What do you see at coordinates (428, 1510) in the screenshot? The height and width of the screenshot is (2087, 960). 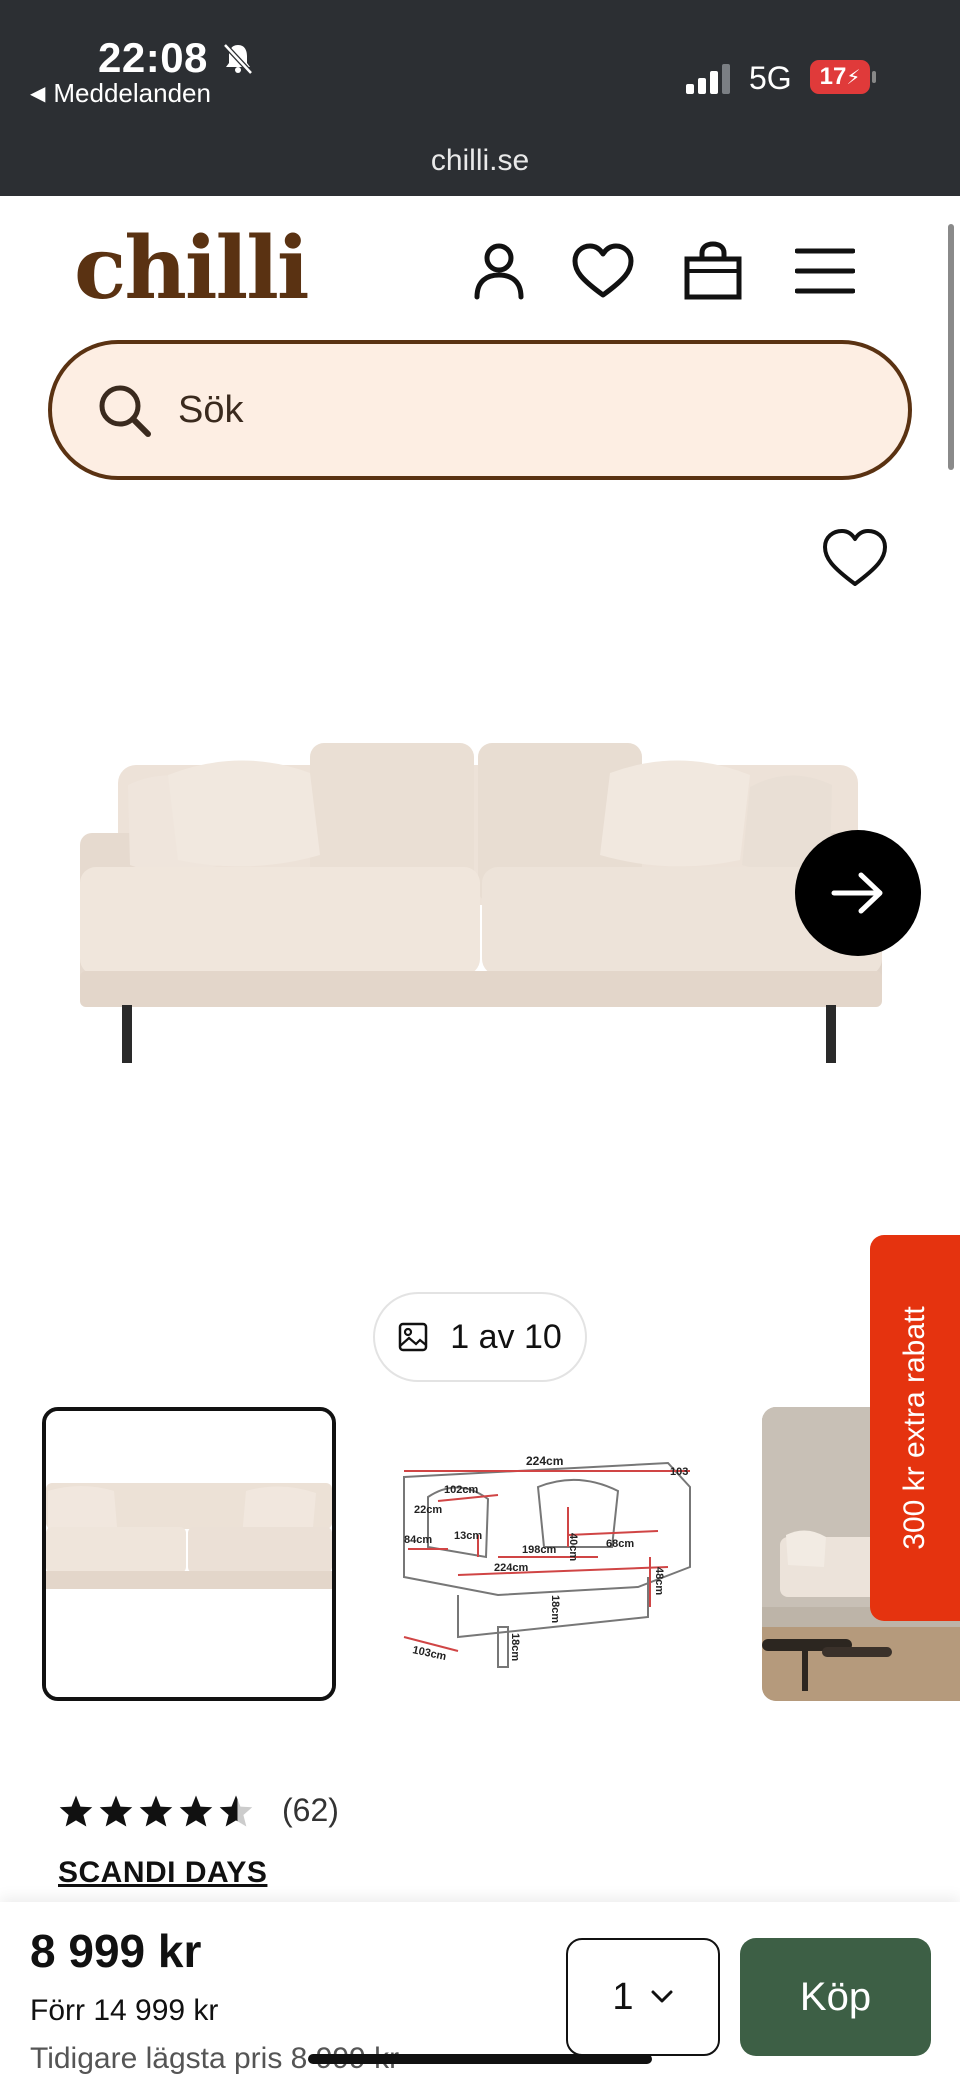 I see `dim-label: 22cm` at bounding box center [428, 1510].